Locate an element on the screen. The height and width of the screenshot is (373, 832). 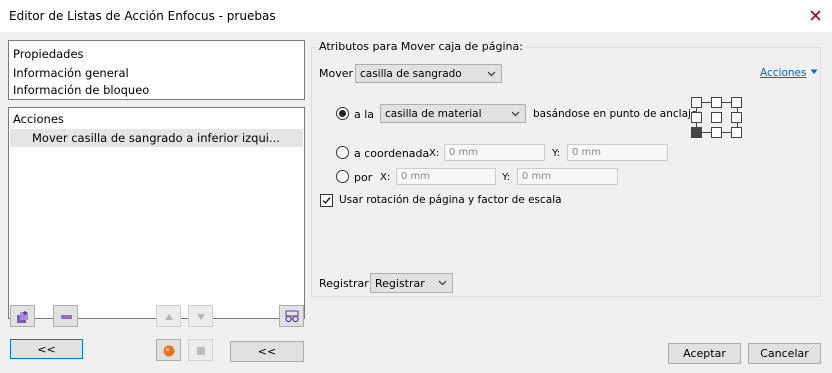
radio-by-label: por is located at coordinates (363, 177).